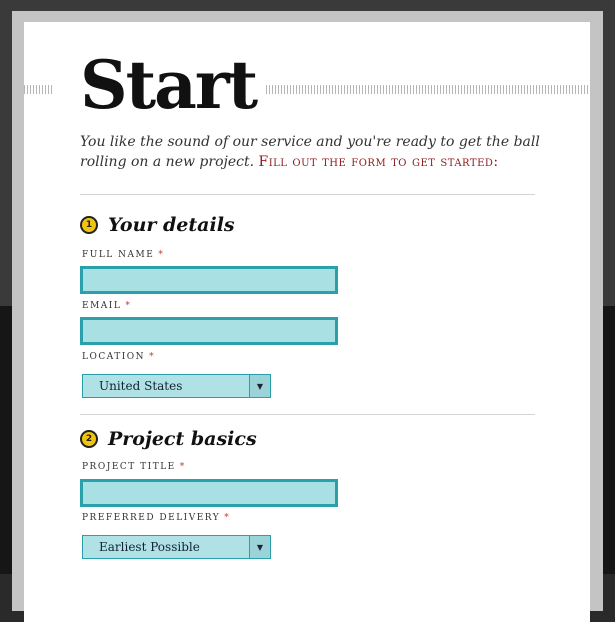 This screenshot has width=615, height=622. Describe the element at coordinates (102, 306) in the screenshot. I see `email-label-text: EMAIL` at that location.